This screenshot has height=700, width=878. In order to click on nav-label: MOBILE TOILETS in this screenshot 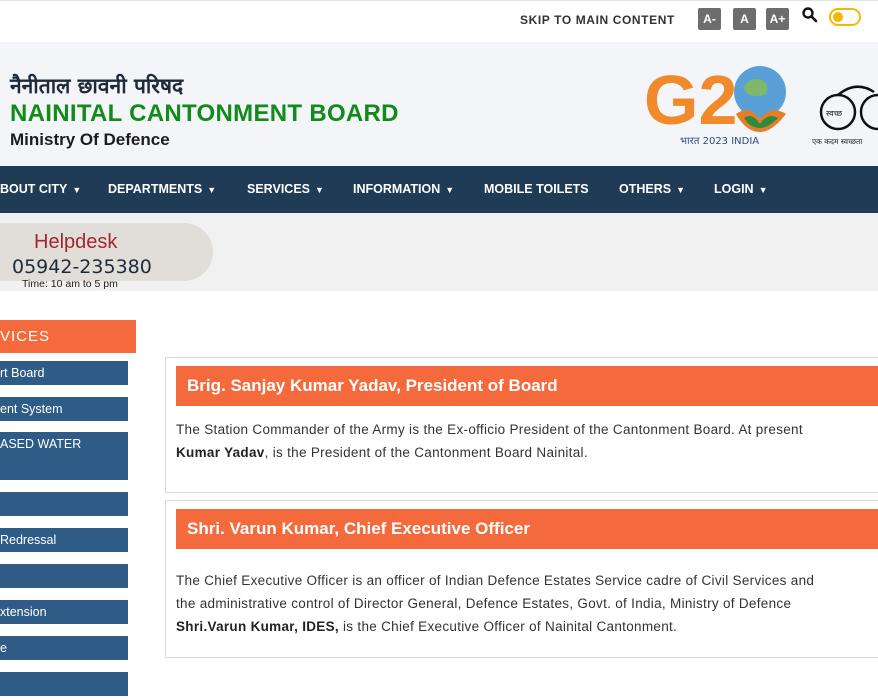, I will do `click(536, 189)`.